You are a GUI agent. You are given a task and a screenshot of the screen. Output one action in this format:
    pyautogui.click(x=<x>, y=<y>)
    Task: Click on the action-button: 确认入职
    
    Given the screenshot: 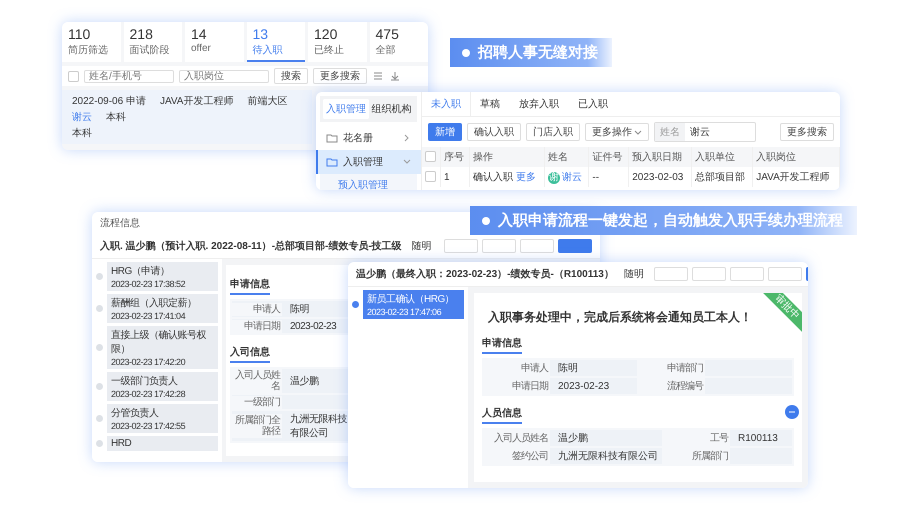 What is the action you would take?
    pyautogui.click(x=494, y=132)
    